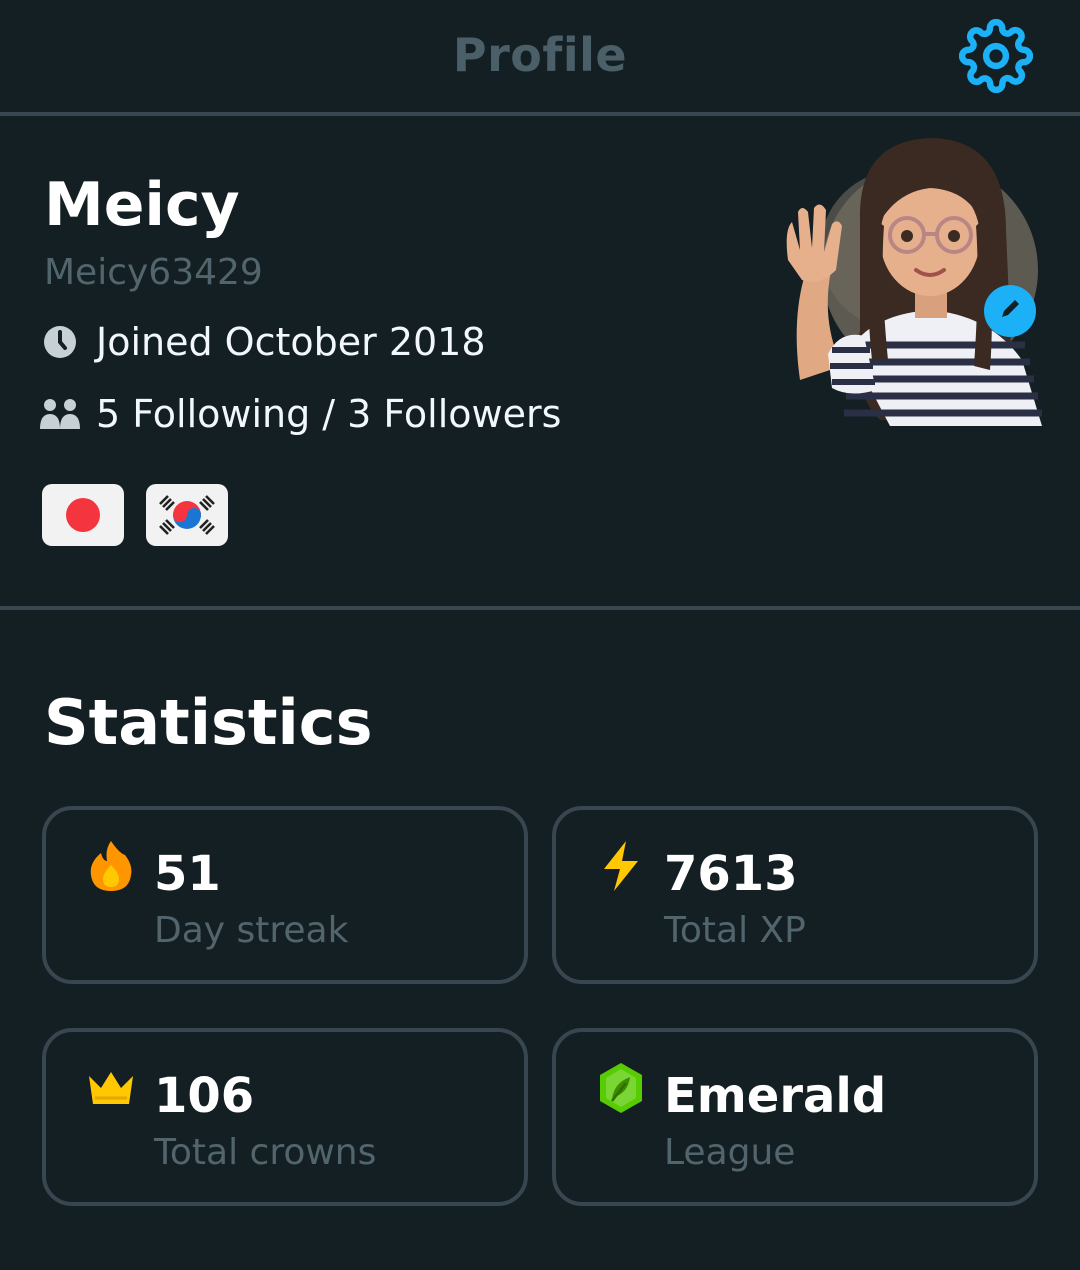  I want to click on lightning-icon, so click(621, 866).